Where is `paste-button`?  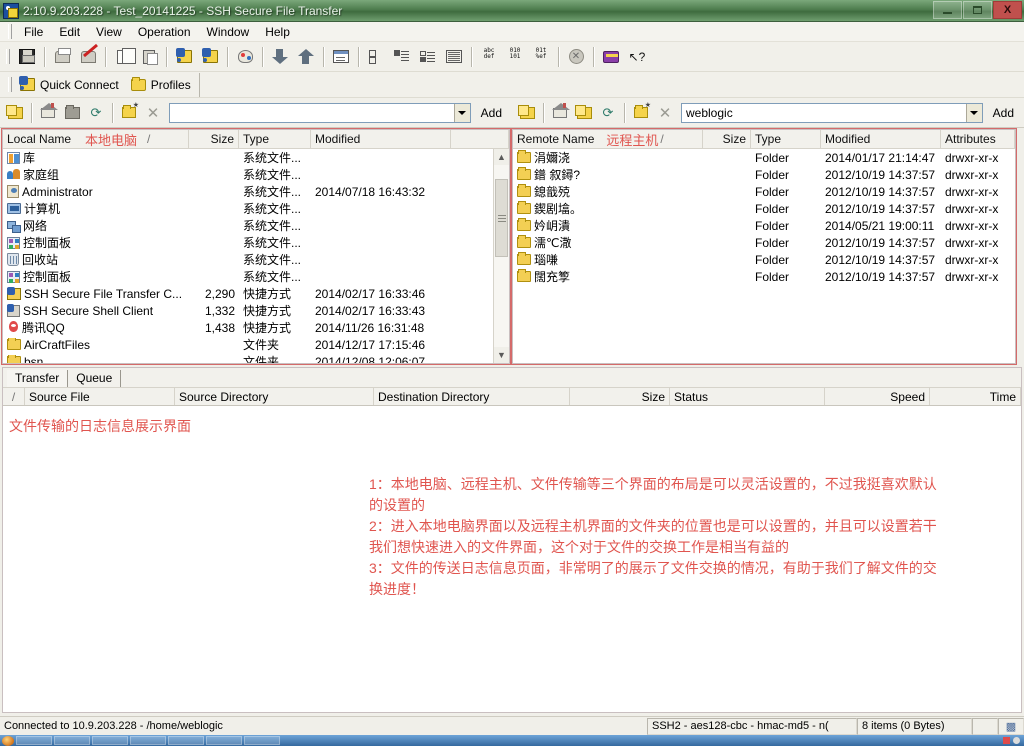 paste-button is located at coordinates (149, 56).